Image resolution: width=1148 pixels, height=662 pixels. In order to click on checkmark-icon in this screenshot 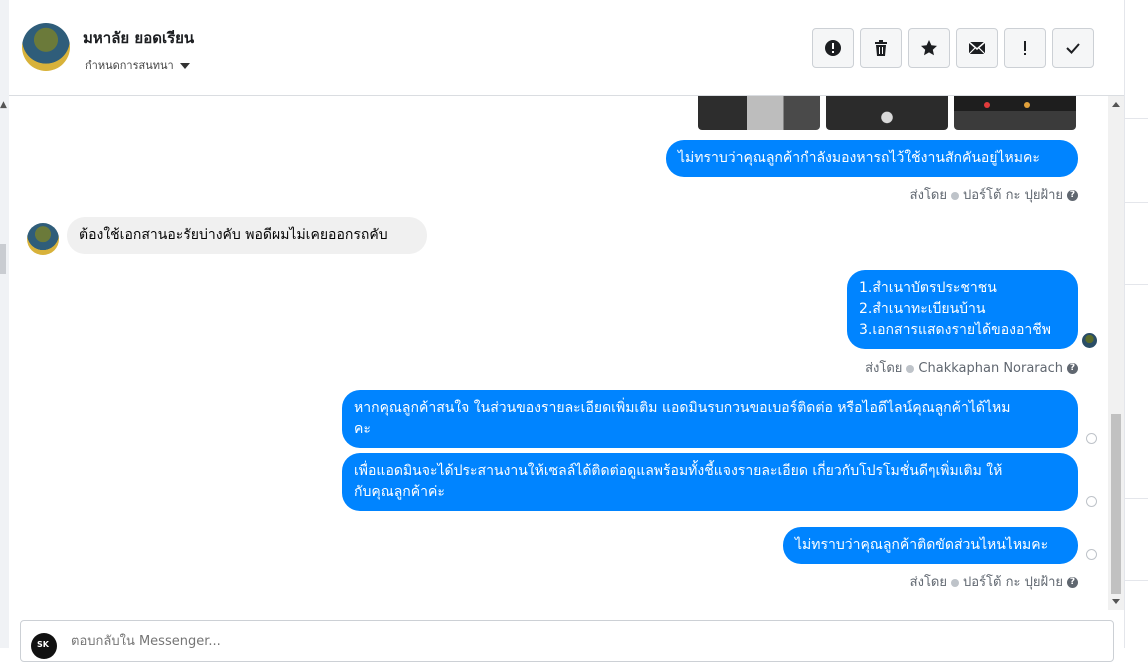, I will do `click(1073, 48)`.